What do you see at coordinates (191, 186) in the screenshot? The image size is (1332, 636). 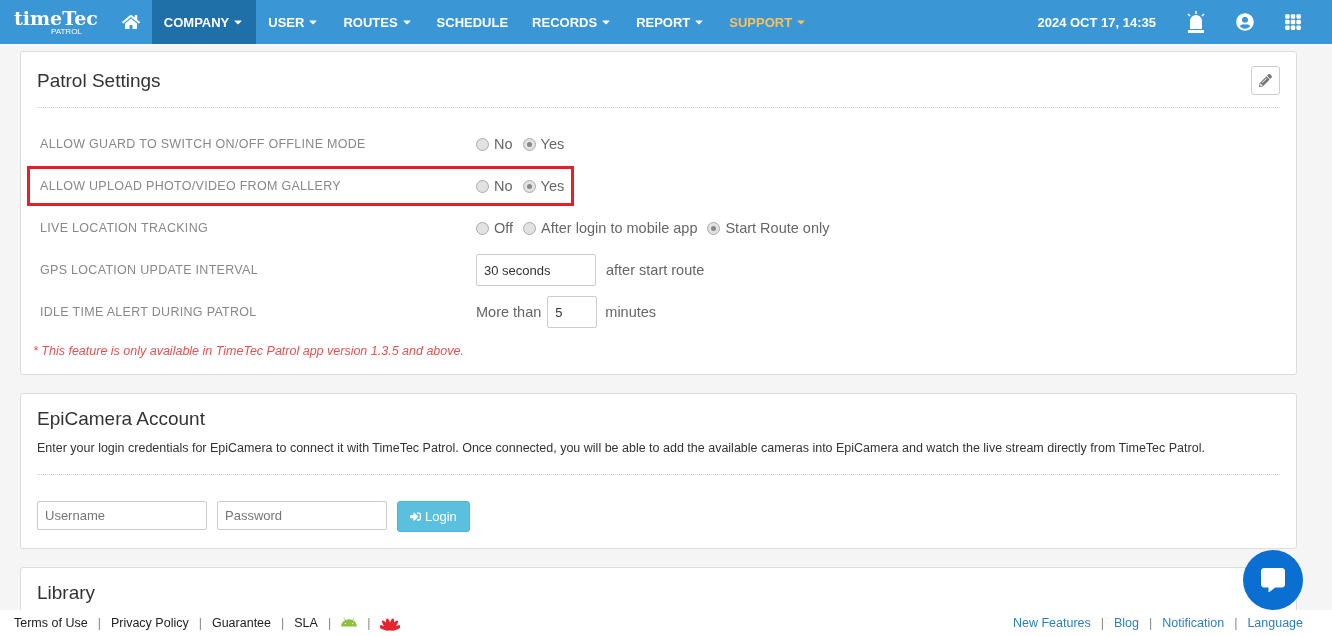 I see `setting-label: ALLOW UPLOAD PHOTO/VIDEO FROM GALLERY` at bounding box center [191, 186].